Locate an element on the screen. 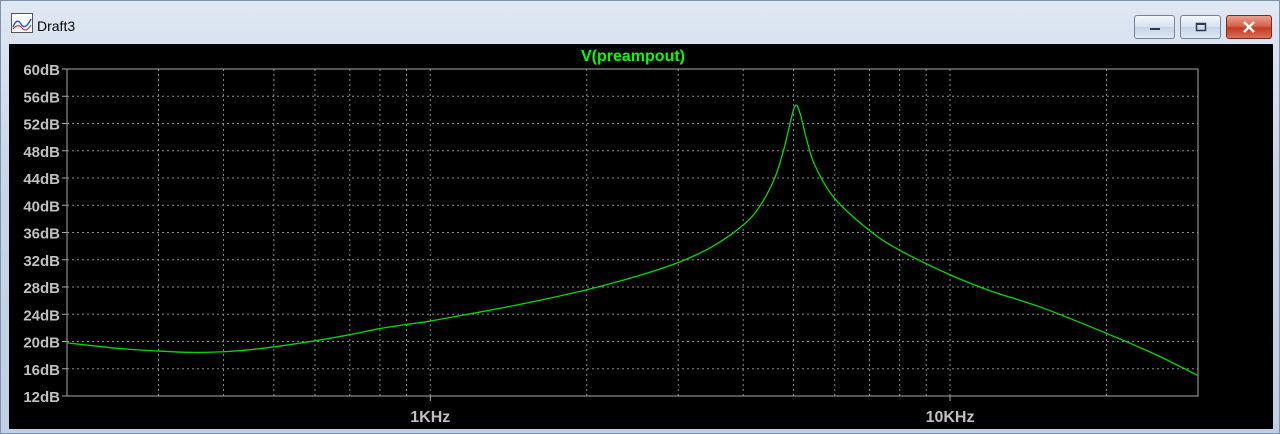 The width and height of the screenshot is (1280, 434). y-tick-label: 24dB is located at coordinates (41, 315).